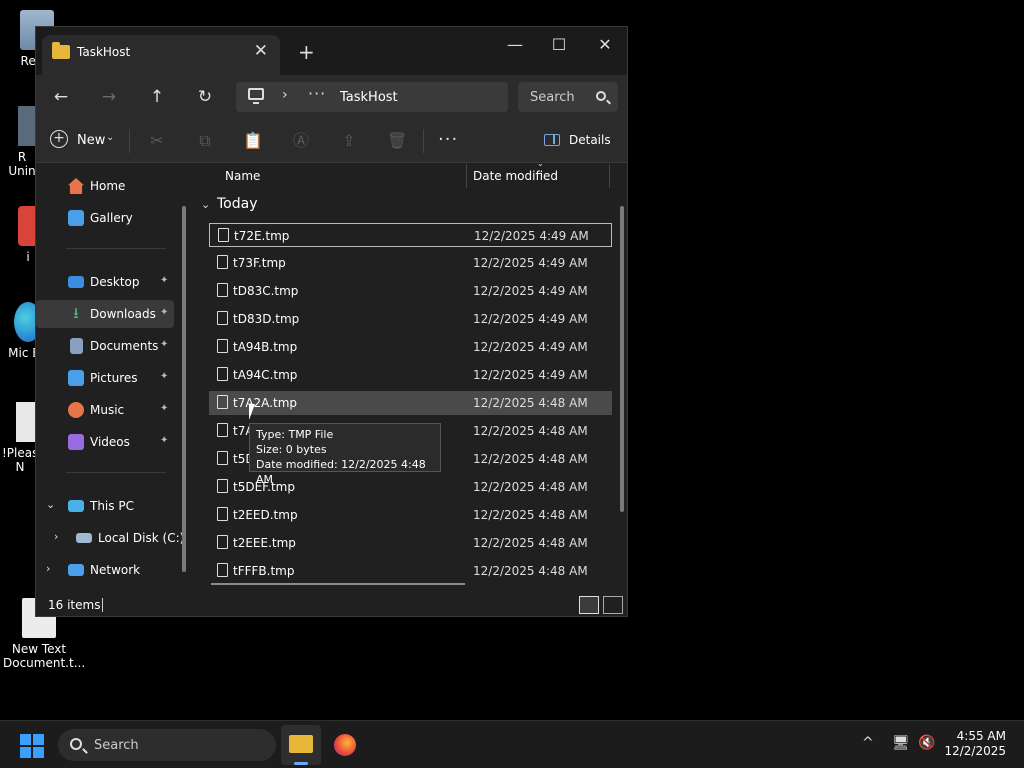  I want to click on column-header-name: Name, so click(242, 176).